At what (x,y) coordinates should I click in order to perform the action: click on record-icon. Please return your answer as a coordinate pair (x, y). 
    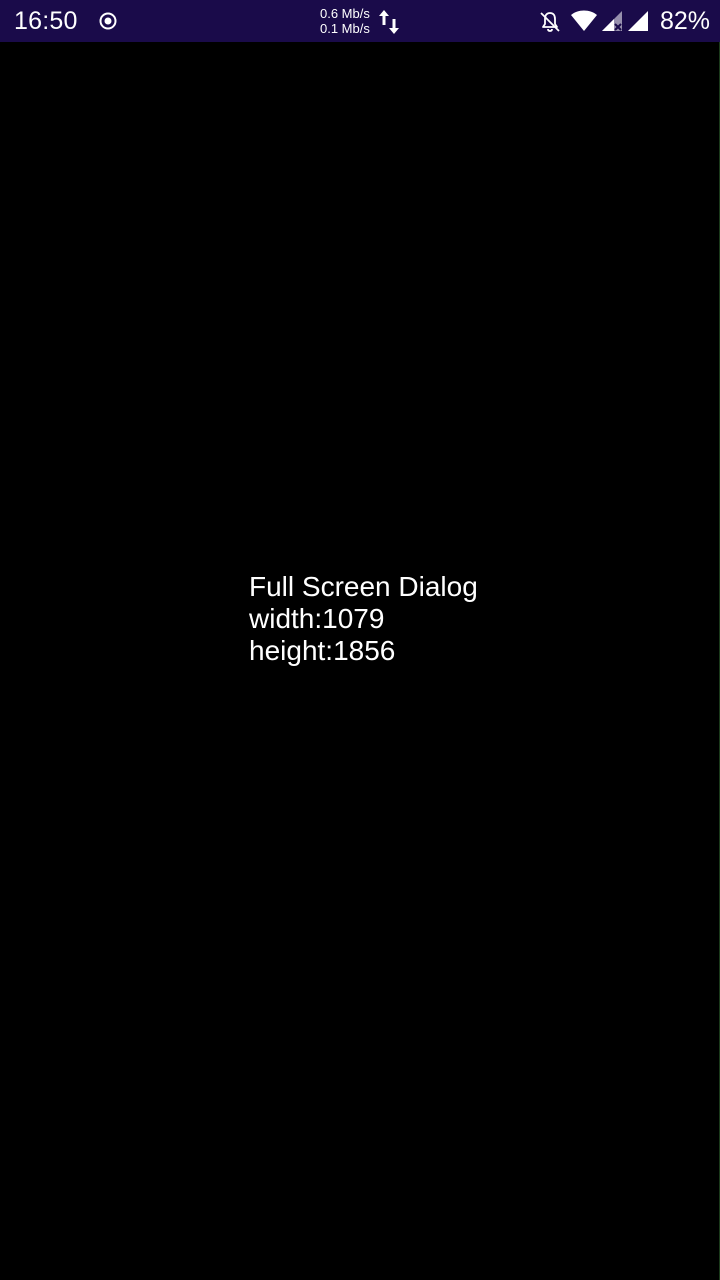
    Looking at the image, I should click on (108, 21).